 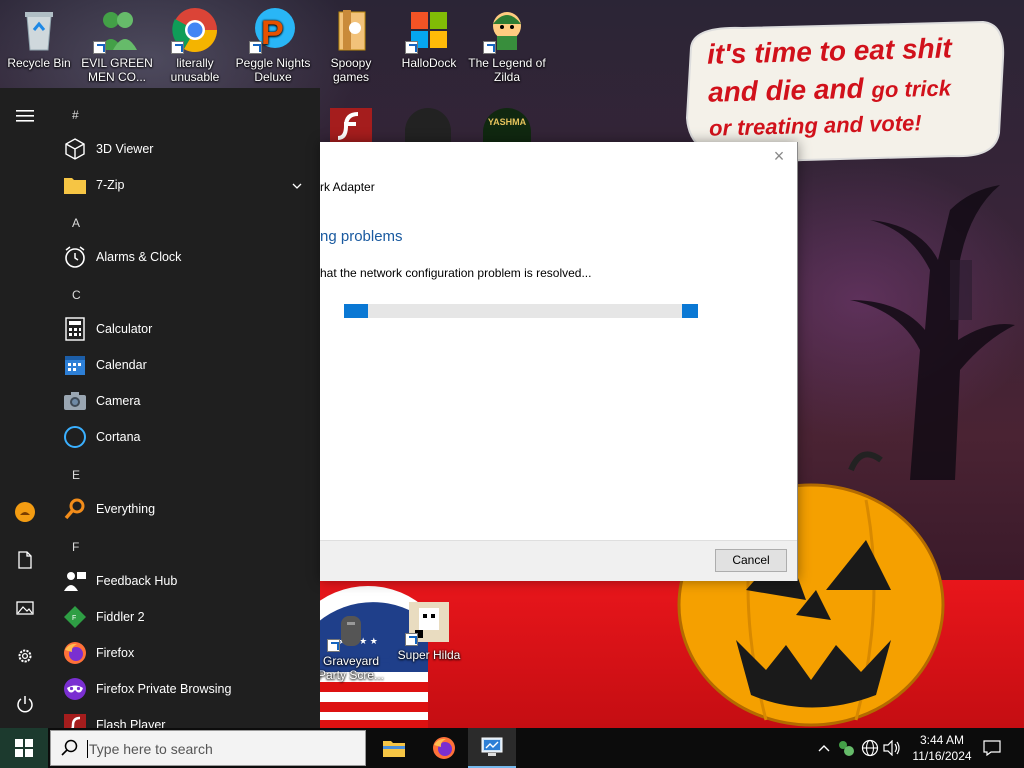 What do you see at coordinates (75, 581) in the screenshot?
I see `feedback-hub-icon` at bounding box center [75, 581].